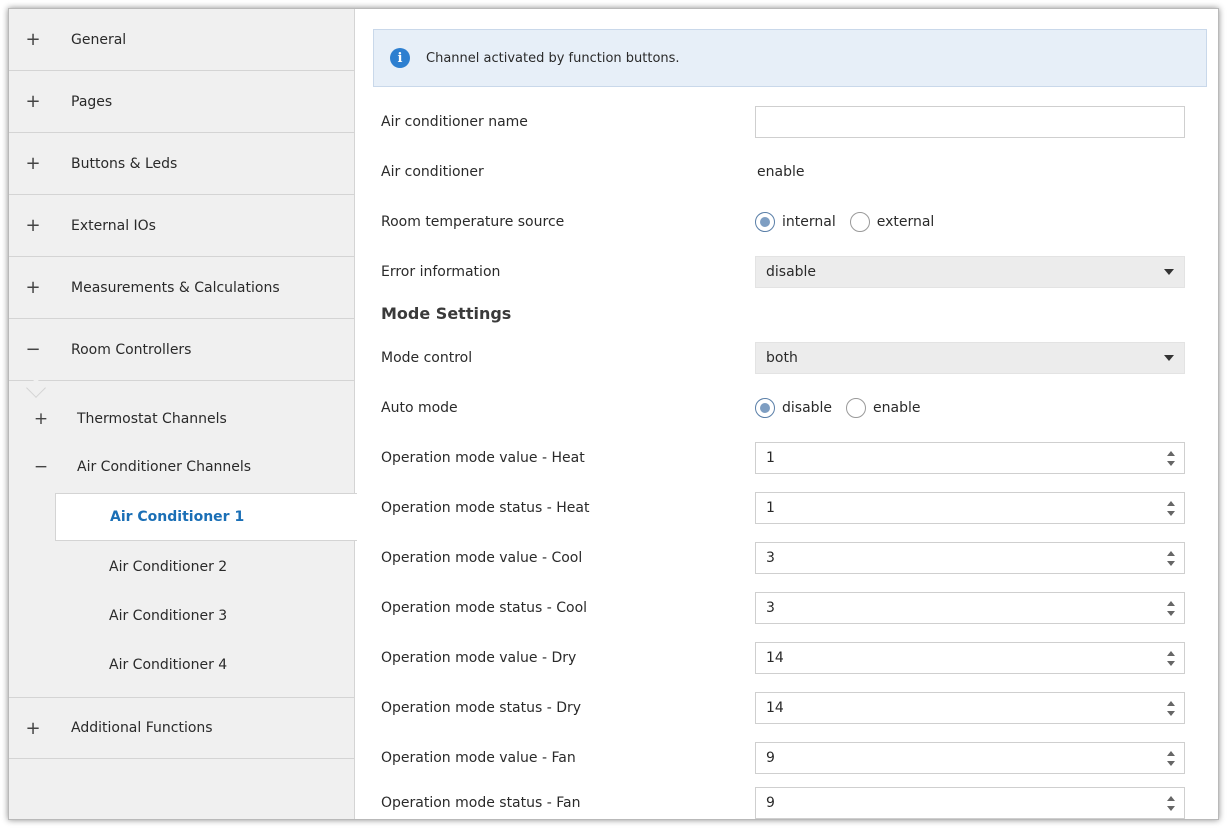 This screenshot has height=828, width=1229. Describe the element at coordinates (205, 616) in the screenshot. I see `sidebar-leaf-air-conditioner-3: Air Conditioner 3` at that location.